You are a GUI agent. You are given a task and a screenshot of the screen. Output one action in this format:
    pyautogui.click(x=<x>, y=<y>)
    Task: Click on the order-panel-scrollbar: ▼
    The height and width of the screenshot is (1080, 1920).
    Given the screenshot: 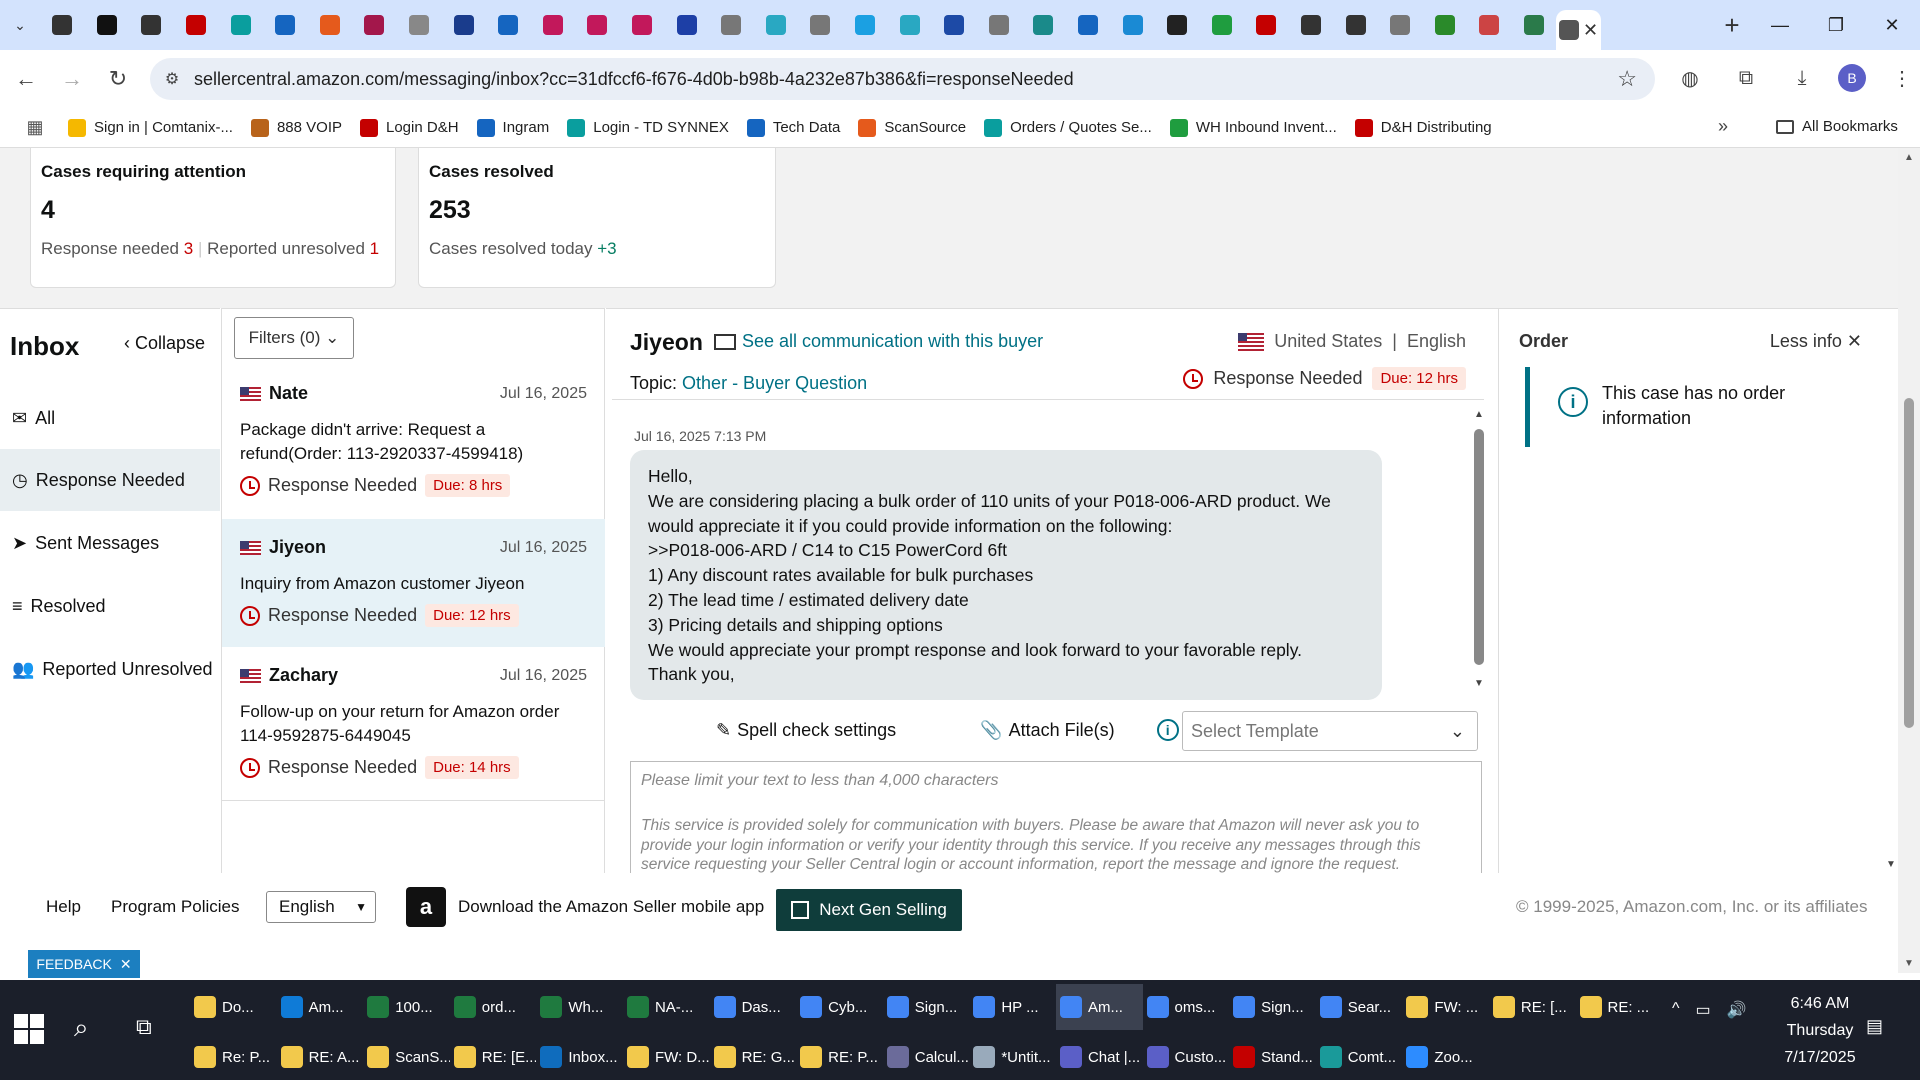 What is the action you would take?
    pyautogui.click(x=1891, y=591)
    